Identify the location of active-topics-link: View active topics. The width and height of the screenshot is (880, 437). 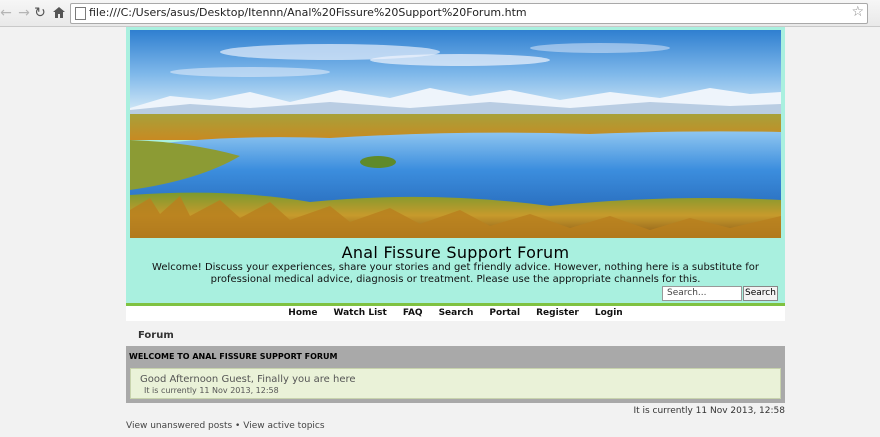
(283, 426).